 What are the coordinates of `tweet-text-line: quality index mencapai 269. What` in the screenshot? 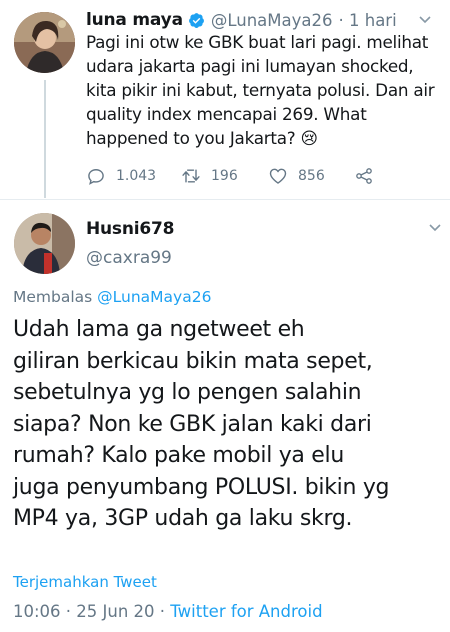 It's located at (226, 114).